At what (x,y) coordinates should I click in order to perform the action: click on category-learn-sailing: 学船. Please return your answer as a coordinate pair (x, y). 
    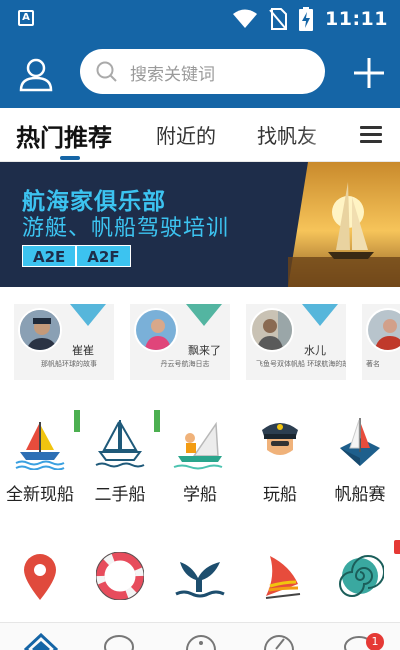
    Looking at the image, I should click on (200, 457).